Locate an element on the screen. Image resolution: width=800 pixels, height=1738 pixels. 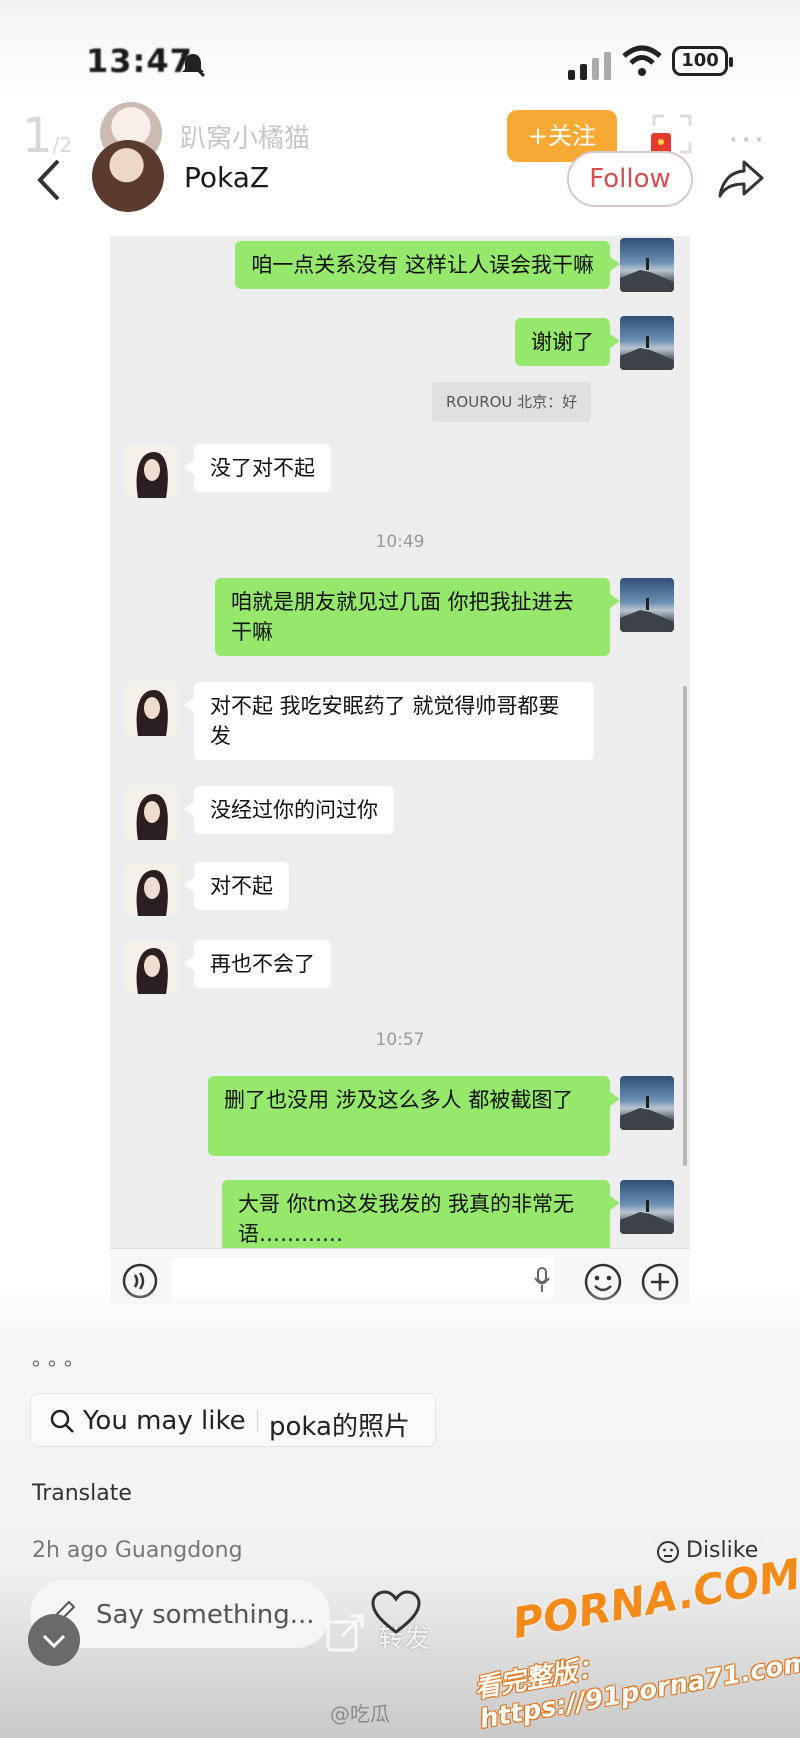
page-total: /2 is located at coordinates (62, 145).